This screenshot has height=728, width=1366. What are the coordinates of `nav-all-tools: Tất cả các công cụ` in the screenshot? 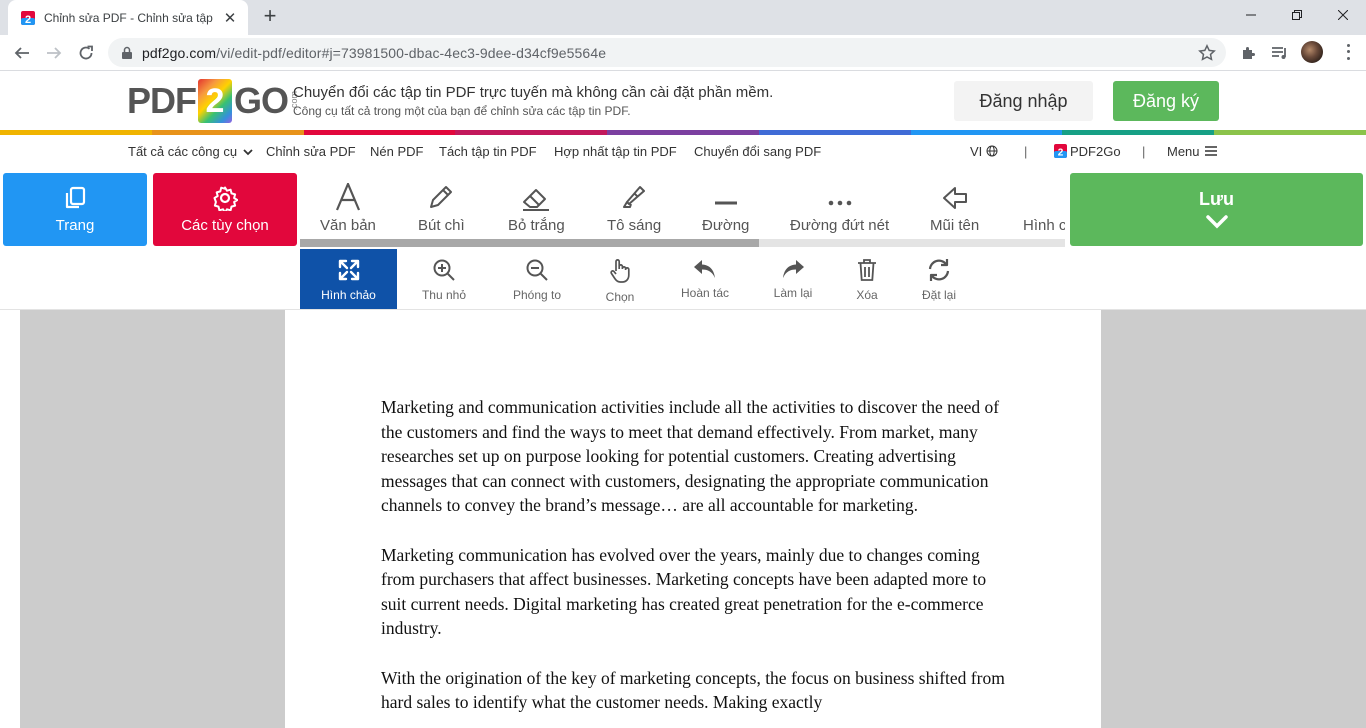 It's located at (190, 151).